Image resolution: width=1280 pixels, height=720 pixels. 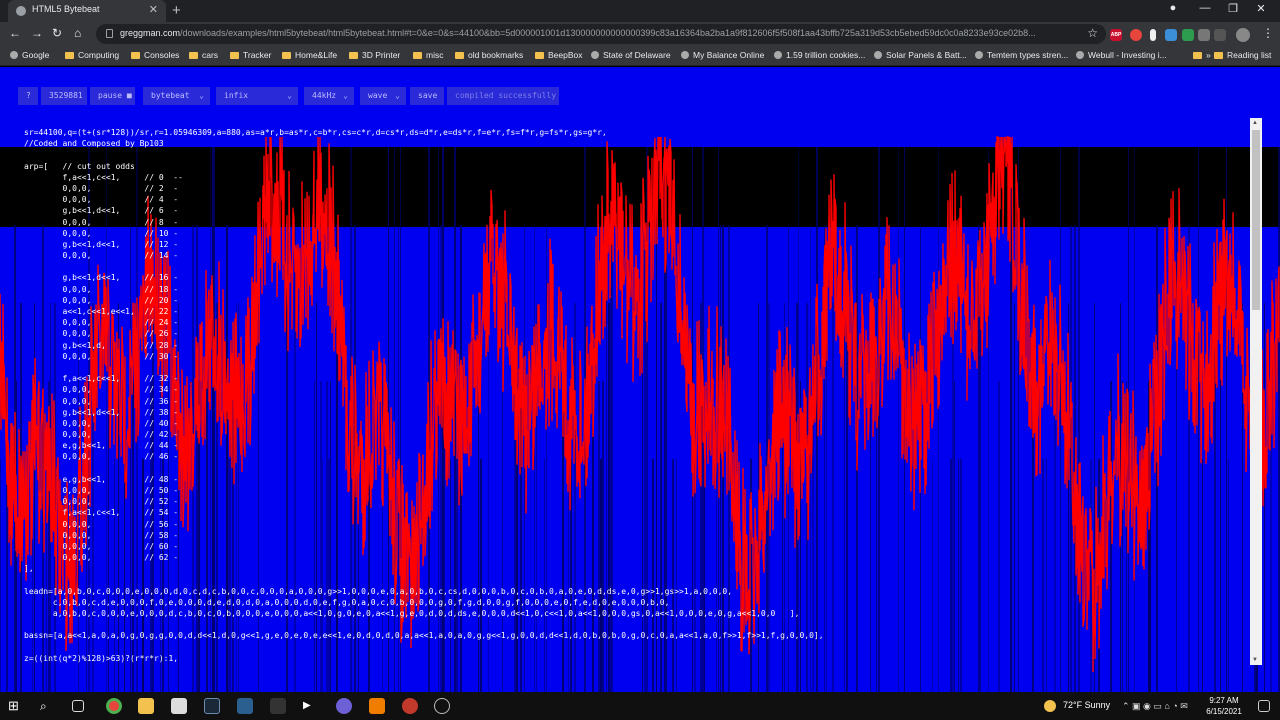 What do you see at coordinates (1261, 8) in the screenshot?
I see `close-window-icon: ✕` at bounding box center [1261, 8].